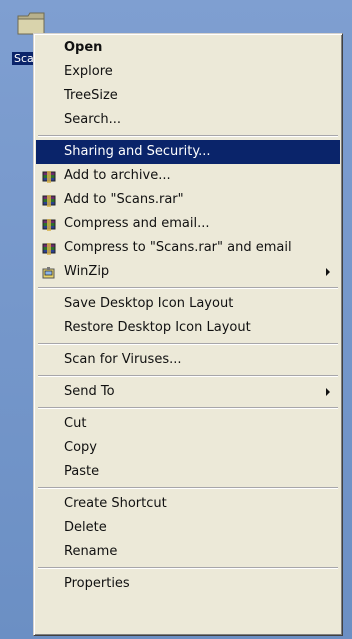  What do you see at coordinates (188, 552) in the screenshot?
I see `menu-item-rename: Rename` at bounding box center [188, 552].